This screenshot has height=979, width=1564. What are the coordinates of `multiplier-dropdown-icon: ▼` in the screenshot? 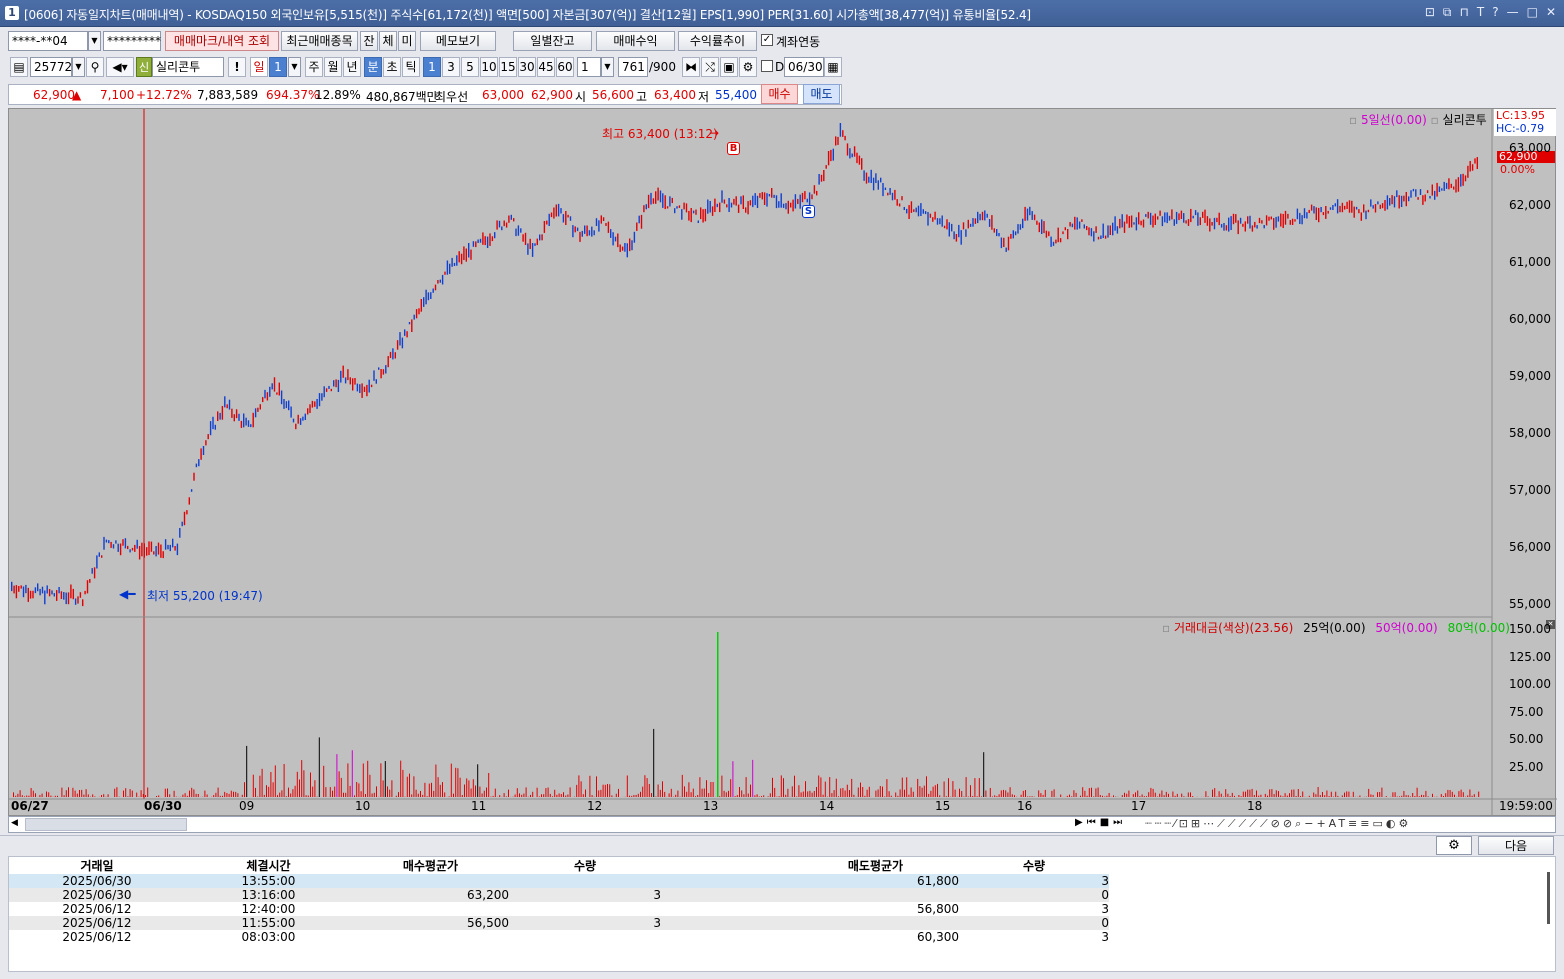 It's located at (607, 67).